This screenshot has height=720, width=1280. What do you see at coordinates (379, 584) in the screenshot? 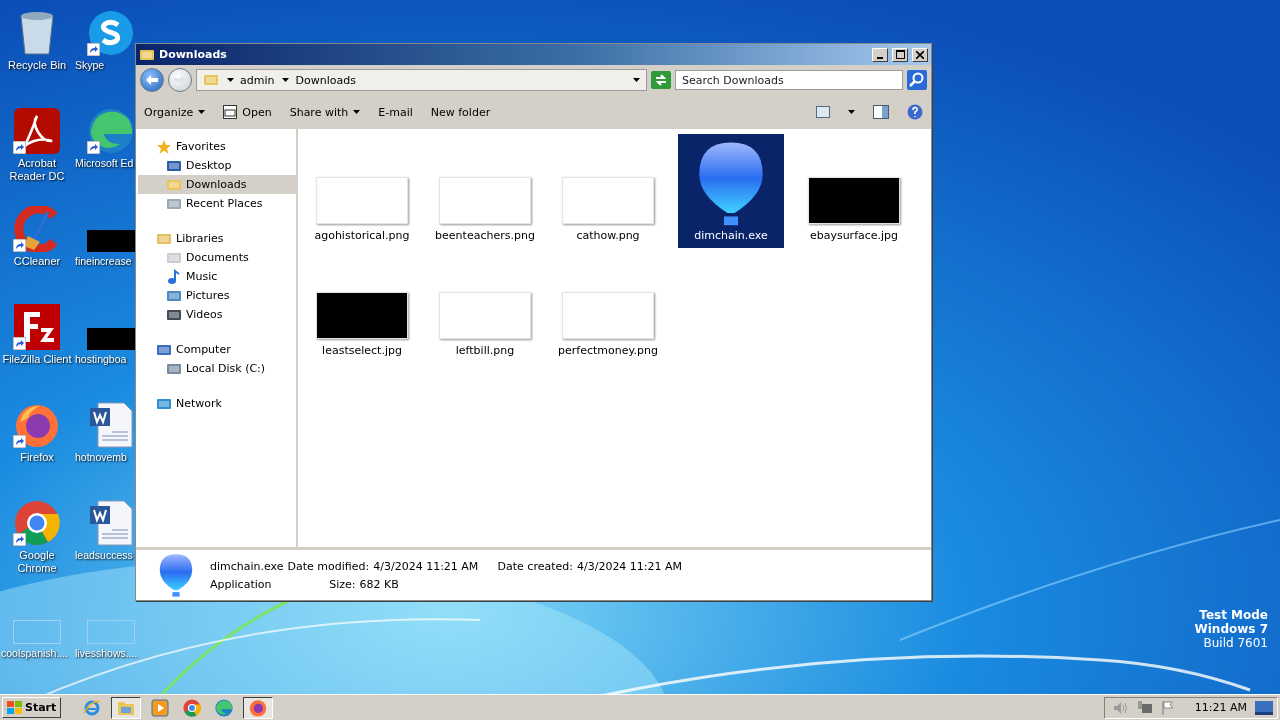
I see `details-field-value: 682 KB` at bounding box center [379, 584].